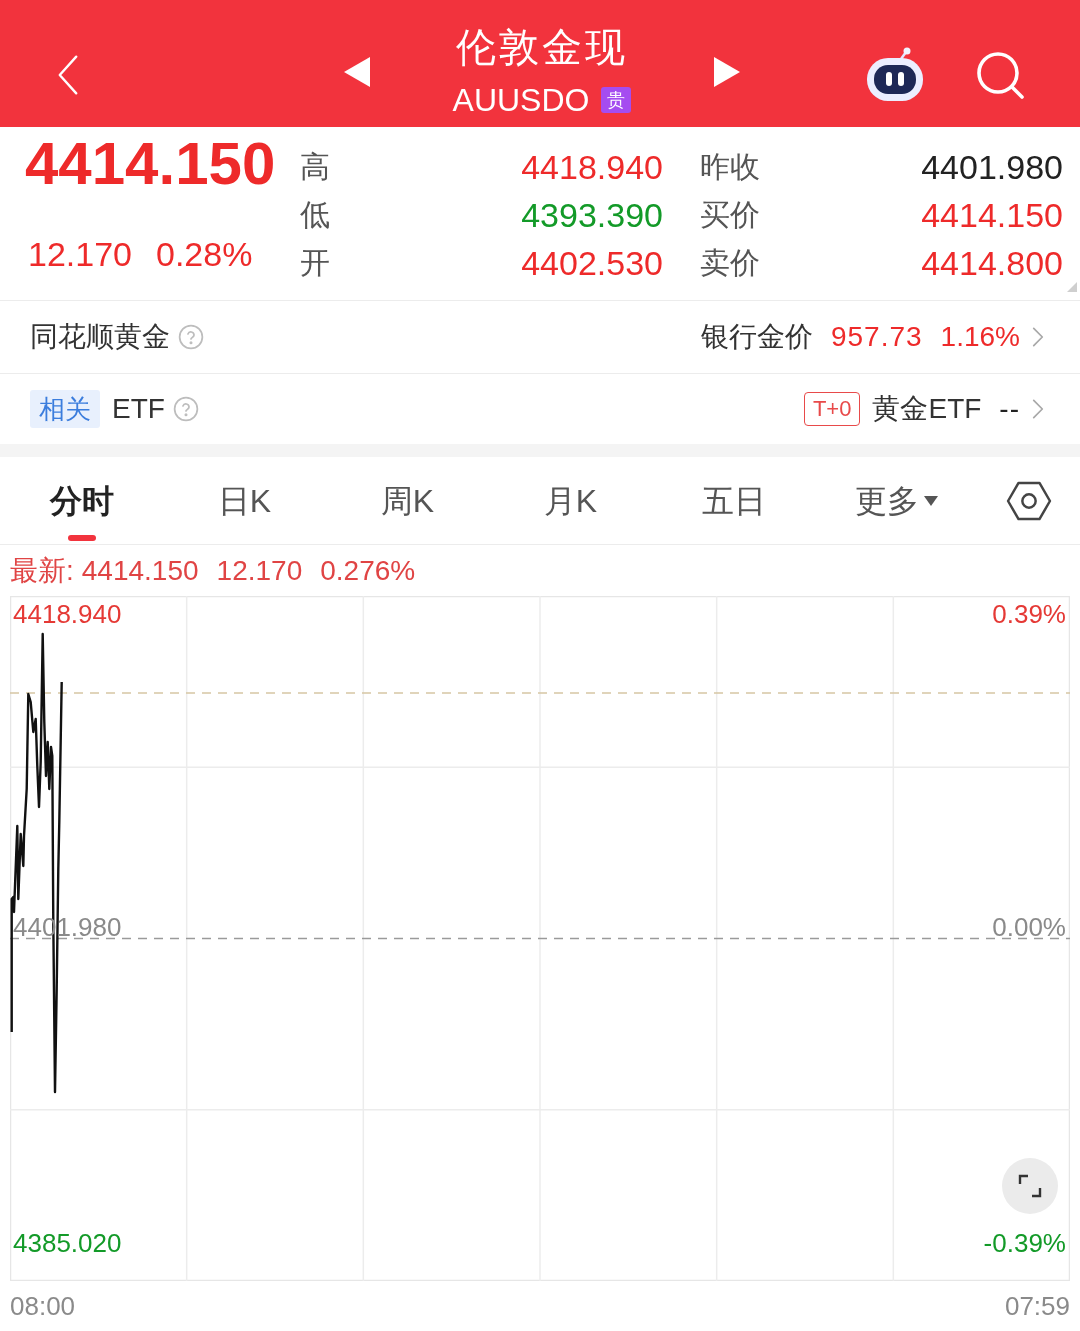 The width and height of the screenshot is (1080, 1331). Describe the element at coordinates (407, 500) in the screenshot. I see `chart-tab: 周K` at that location.